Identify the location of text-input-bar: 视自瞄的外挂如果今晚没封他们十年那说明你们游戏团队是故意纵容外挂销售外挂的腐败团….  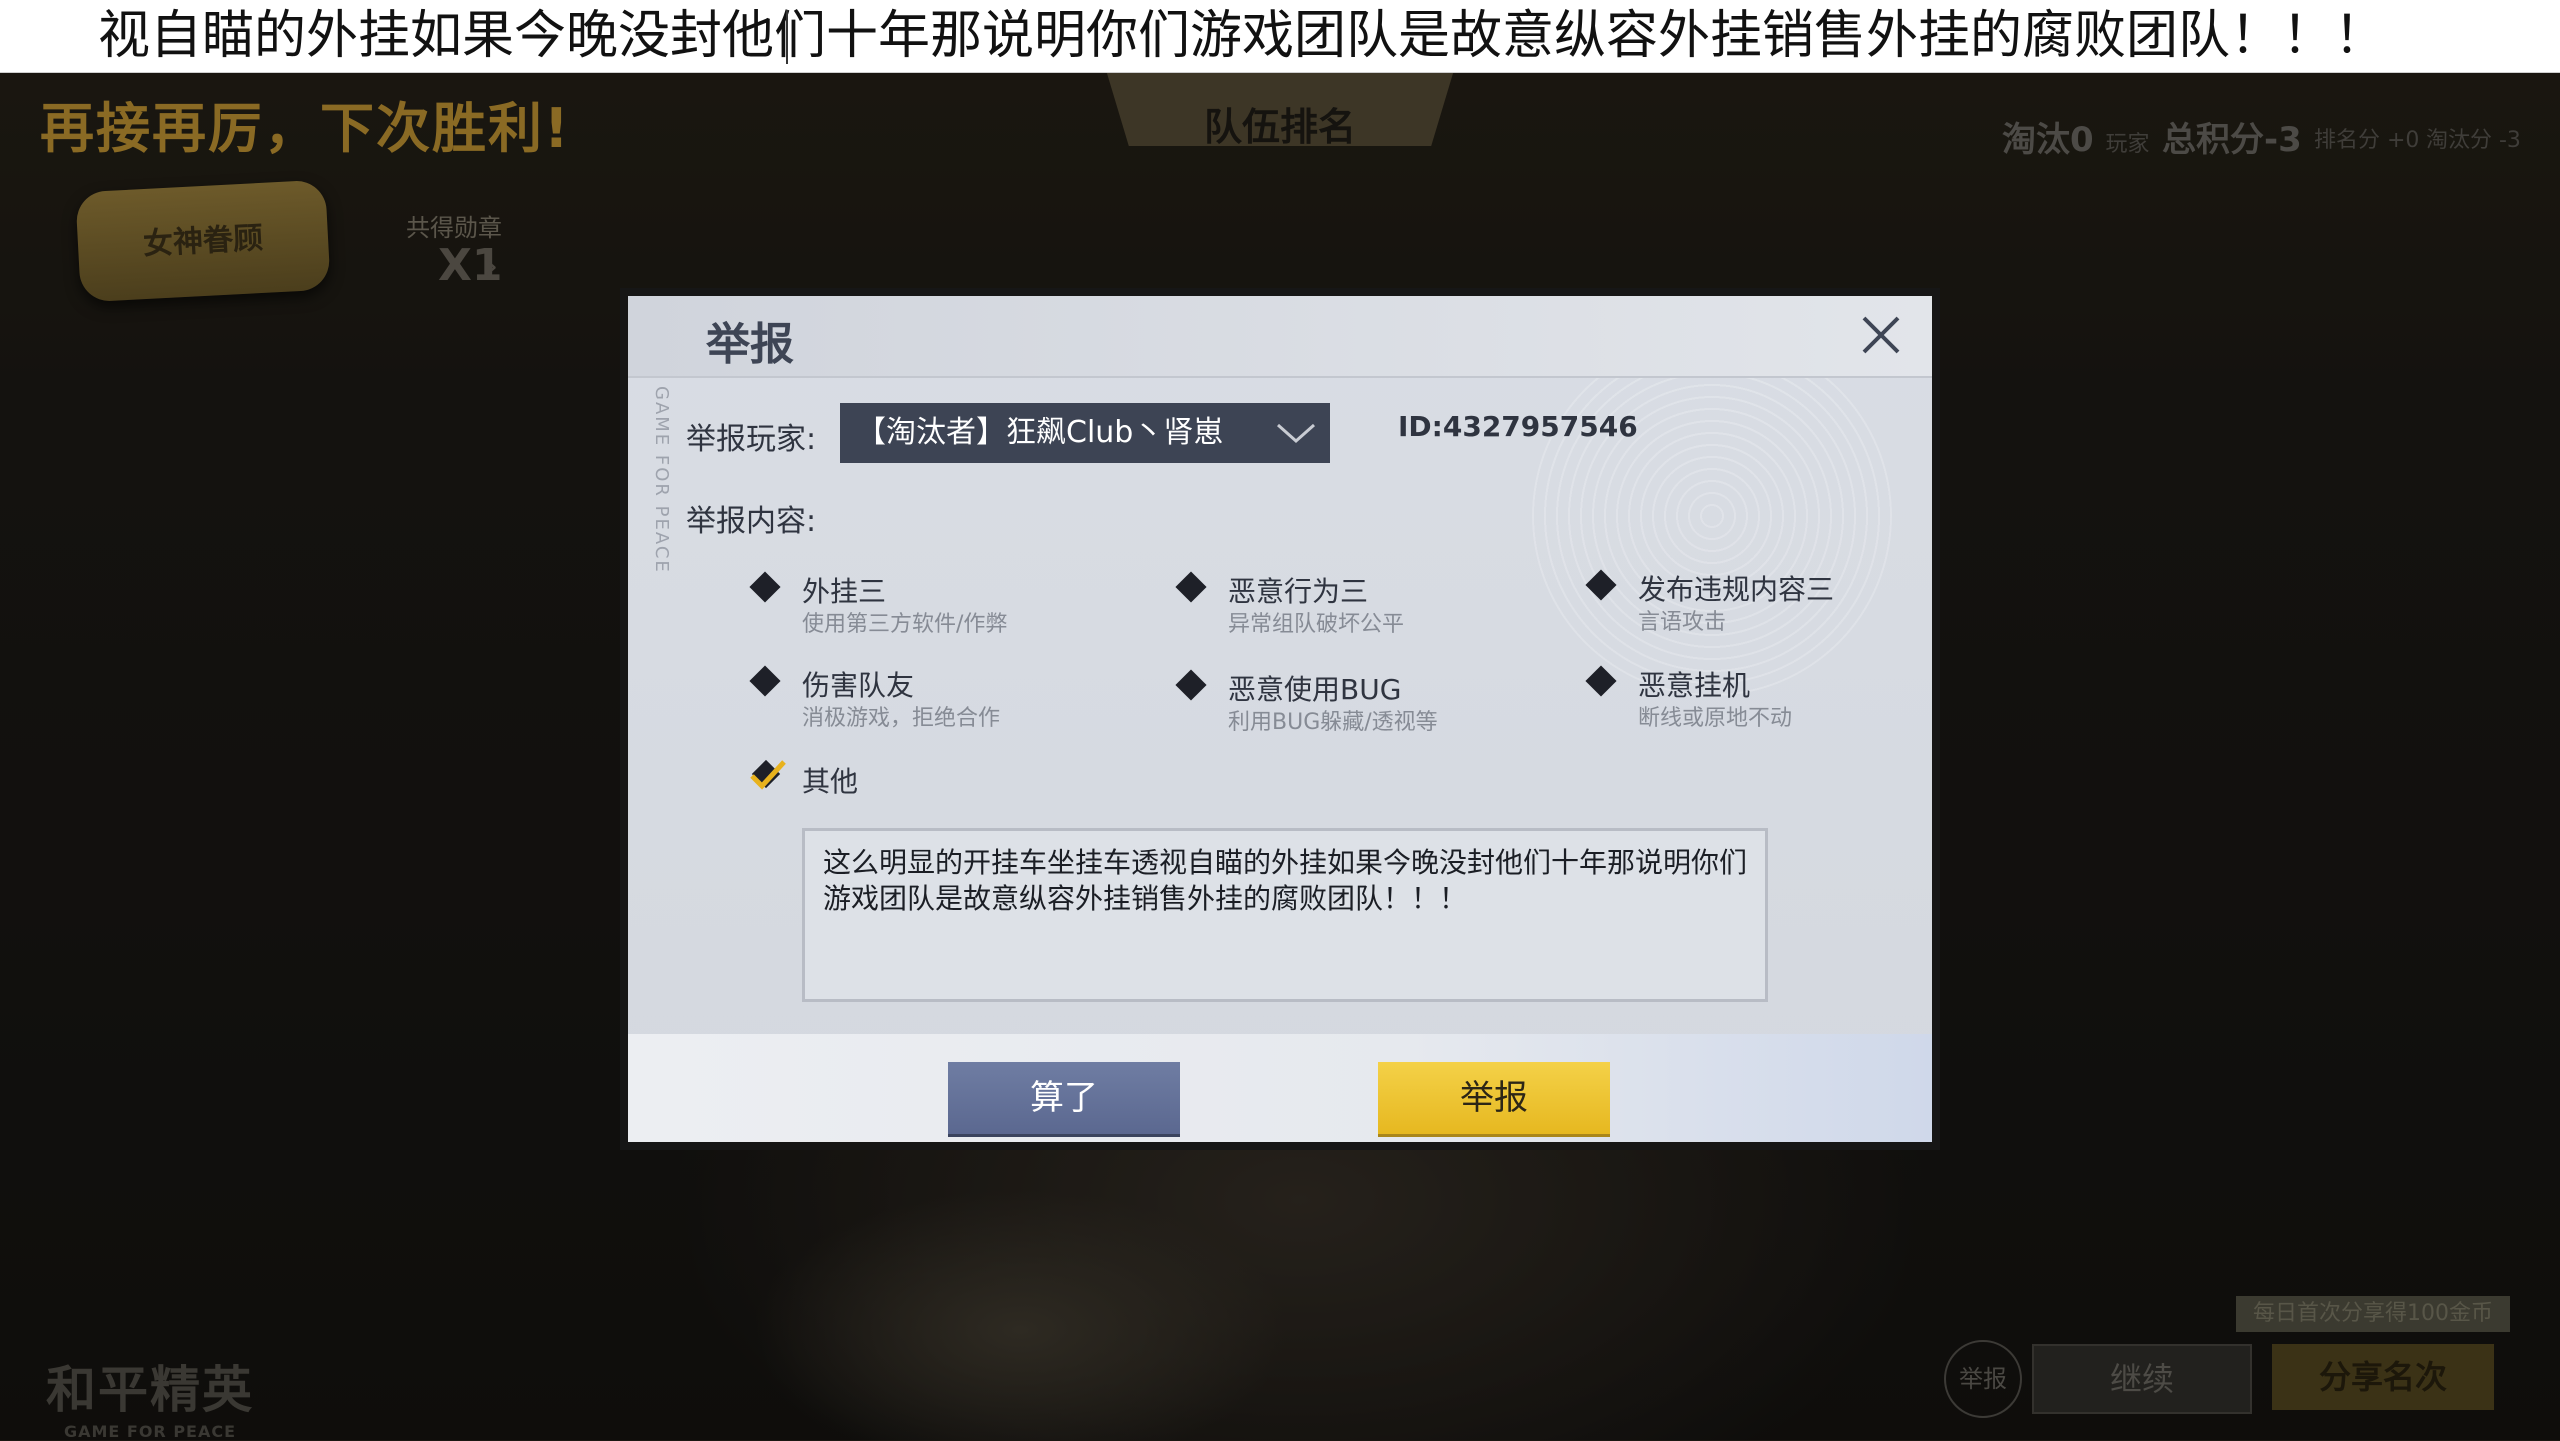
(1280, 36).